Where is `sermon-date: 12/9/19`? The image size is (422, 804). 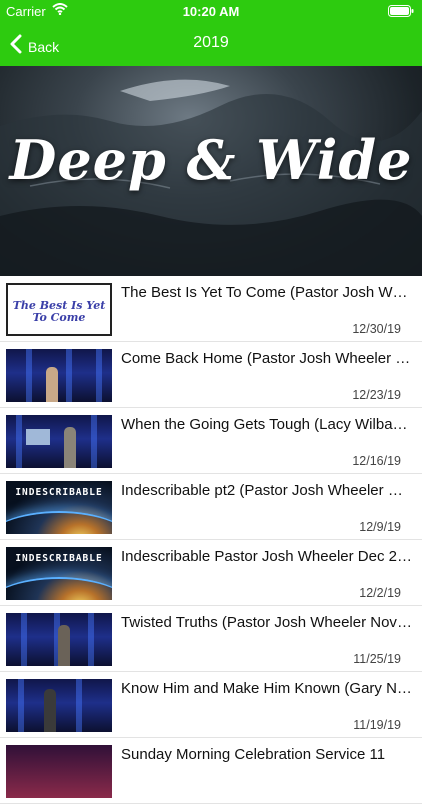 sermon-date: 12/9/19 is located at coordinates (380, 527).